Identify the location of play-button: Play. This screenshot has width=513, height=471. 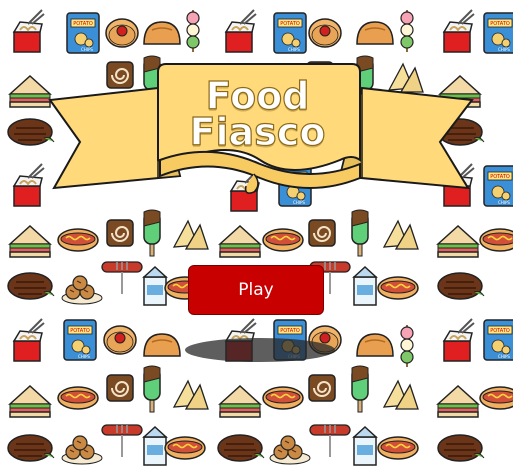
(256, 290).